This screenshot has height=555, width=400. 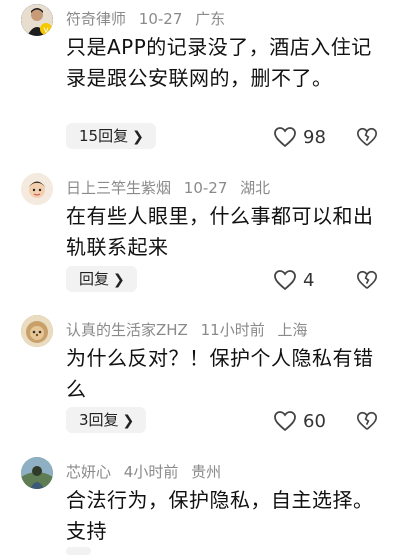 What do you see at coordinates (46, 31) in the screenshot?
I see `svg-text: v` at bounding box center [46, 31].